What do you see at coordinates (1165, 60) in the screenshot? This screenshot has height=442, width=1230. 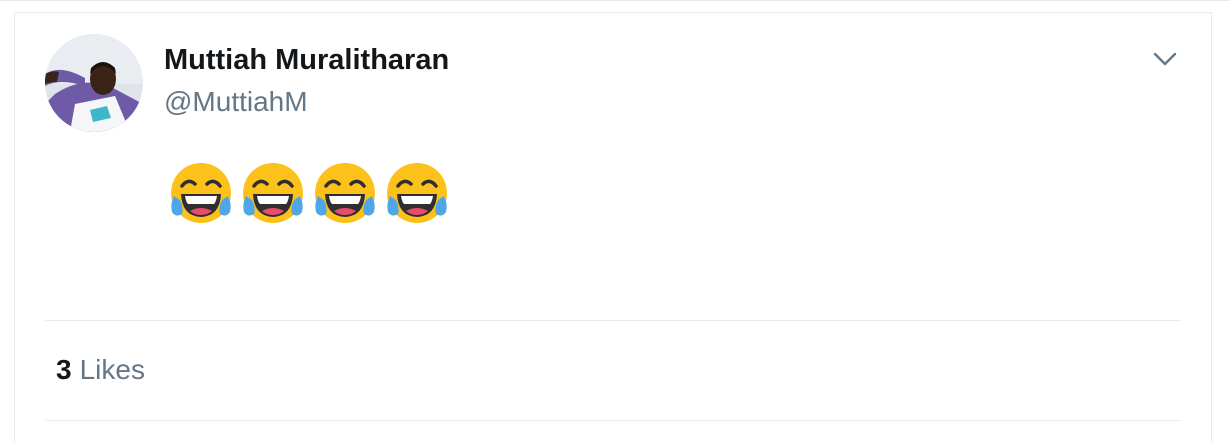 I see `chevron-down-icon` at bounding box center [1165, 60].